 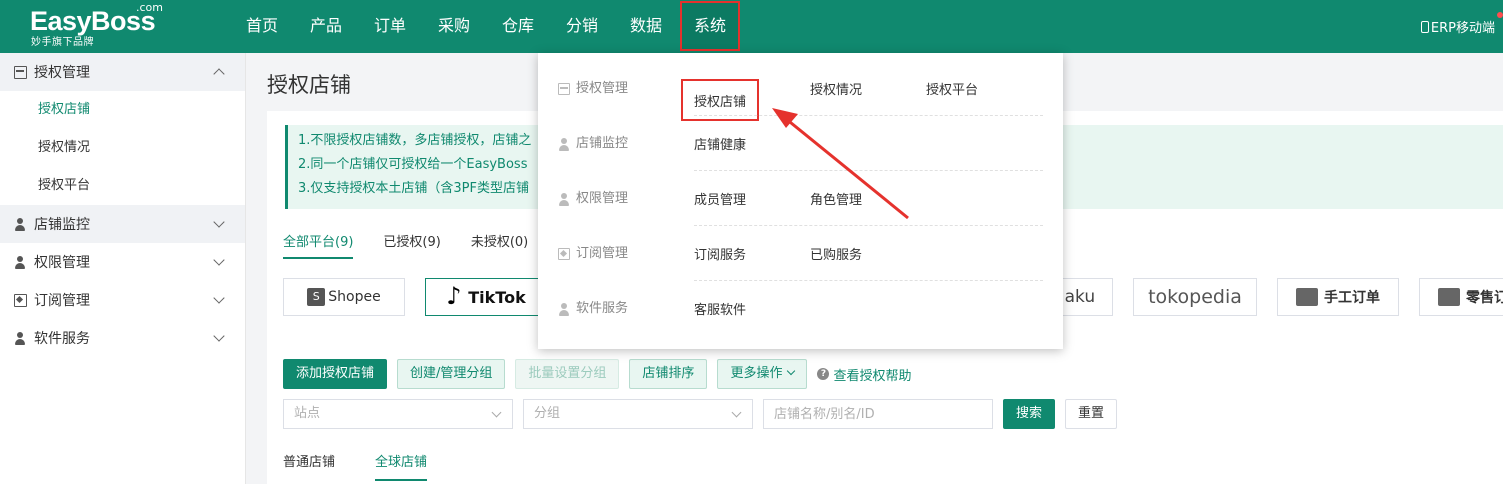 I want to click on platform-tiktok: TikTok, so click(x=486, y=297).